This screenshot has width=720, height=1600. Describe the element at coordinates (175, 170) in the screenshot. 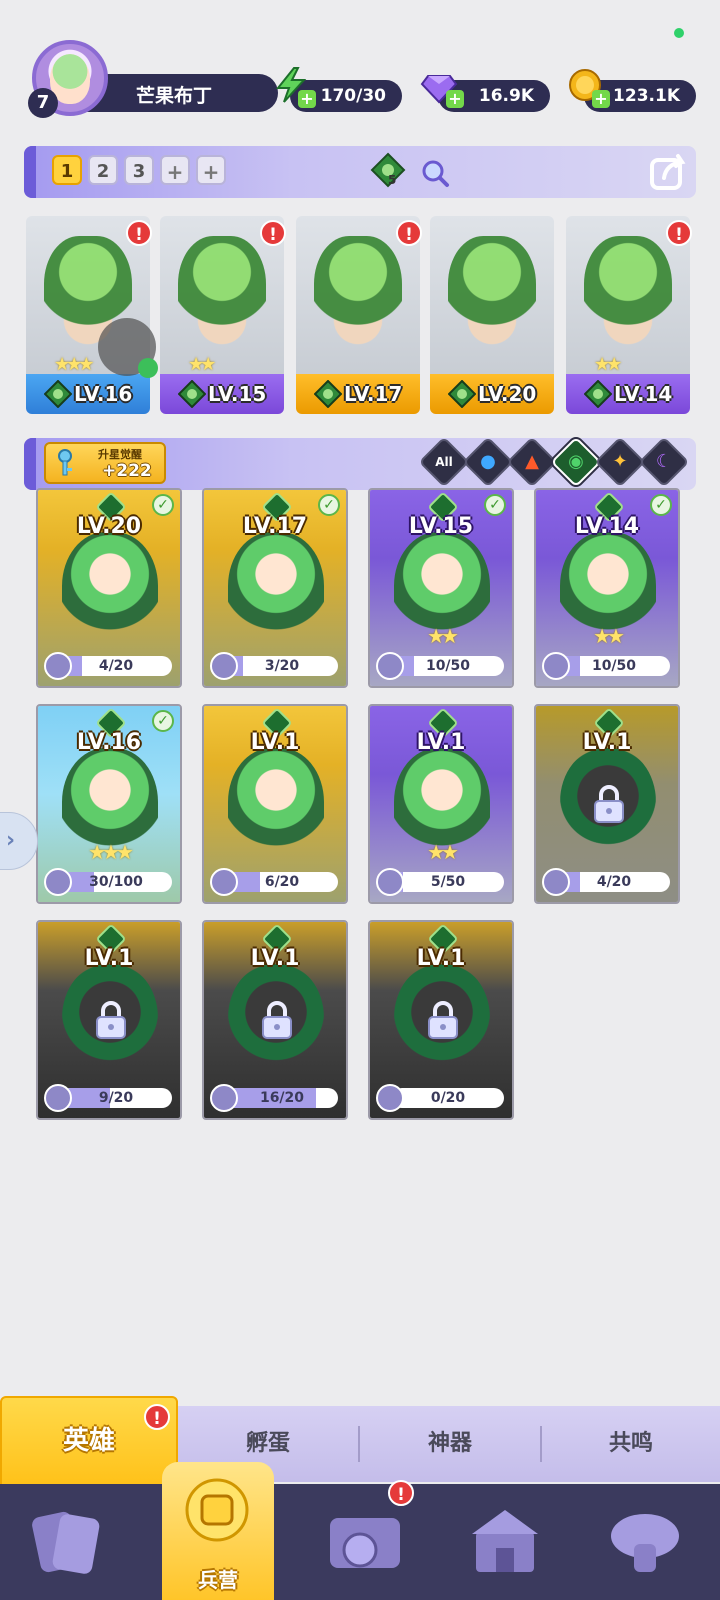

I see `add-team-button: +` at that location.